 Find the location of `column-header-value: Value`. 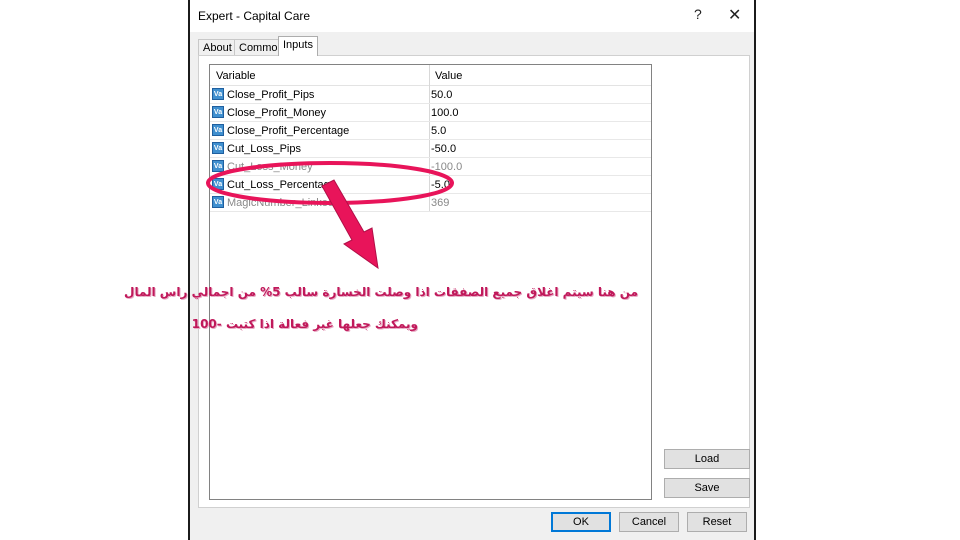

column-header-value: Value is located at coordinates (448, 76).